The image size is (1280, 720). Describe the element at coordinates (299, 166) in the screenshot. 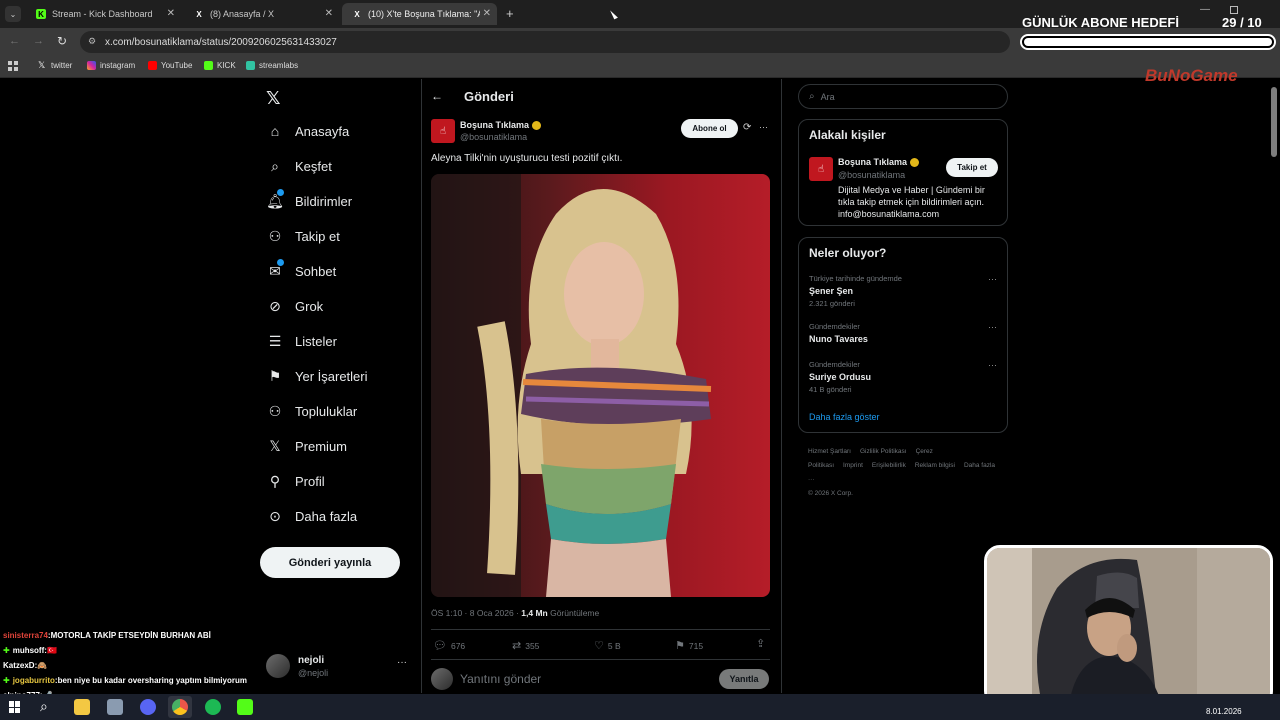

I see `sidebar-item-search: ⌕ Keşfet` at that location.